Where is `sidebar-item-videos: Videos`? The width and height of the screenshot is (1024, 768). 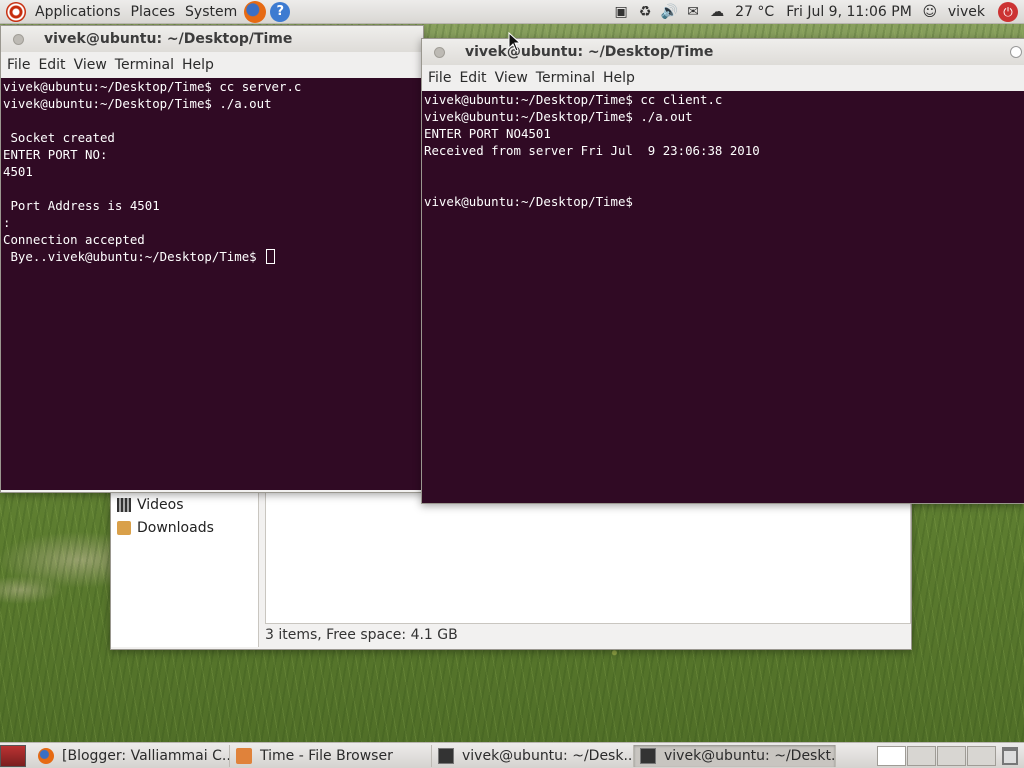 sidebar-item-videos: Videos is located at coordinates (184, 504).